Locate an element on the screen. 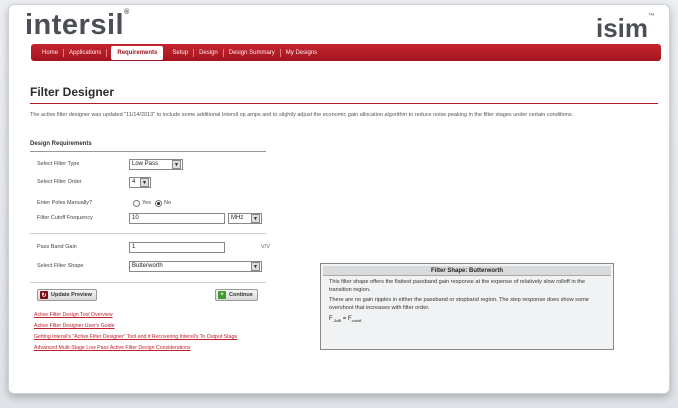  update-preview-button: ↻ Update Preview is located at coordinates (67, 295).